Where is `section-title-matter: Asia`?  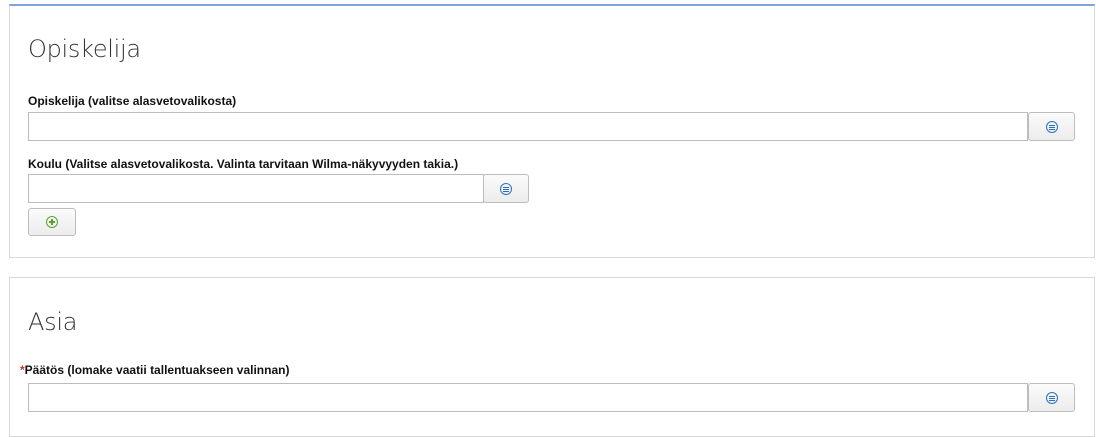
section-title-matter: Asia is located at coordinates (53, 322).